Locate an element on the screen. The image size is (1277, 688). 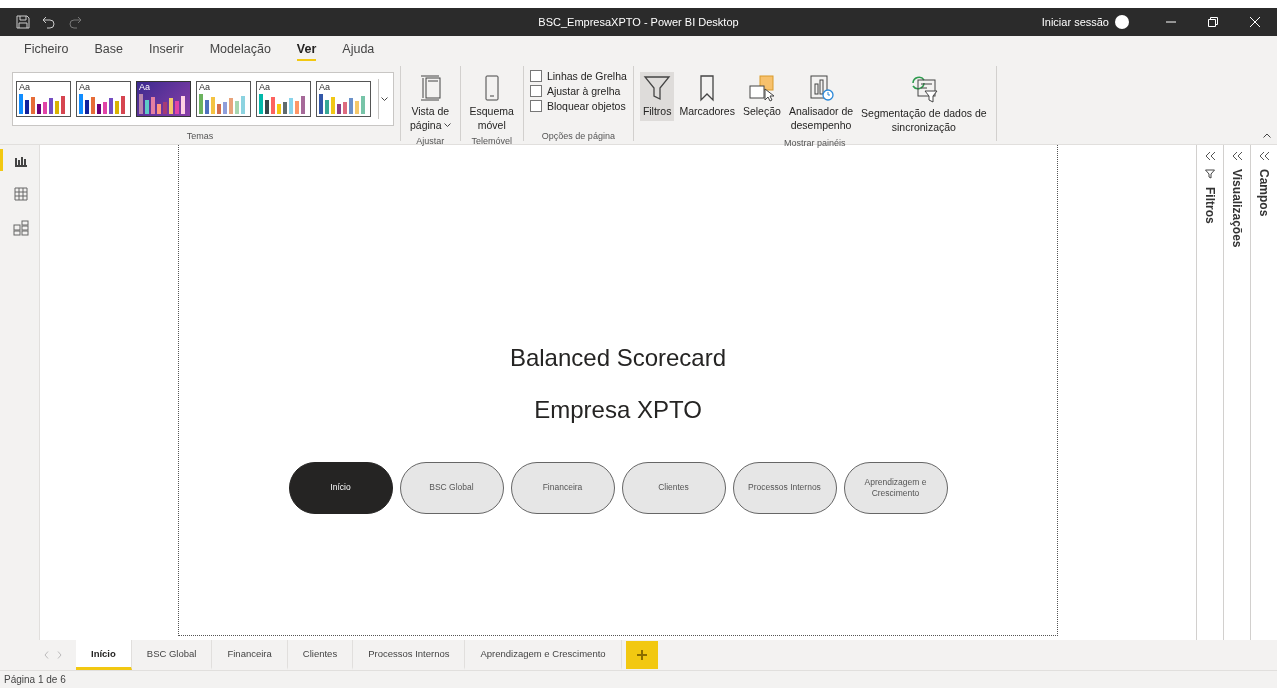
pane-toggle-button: Analisador de desempenho is located at coordinates (821, 103).